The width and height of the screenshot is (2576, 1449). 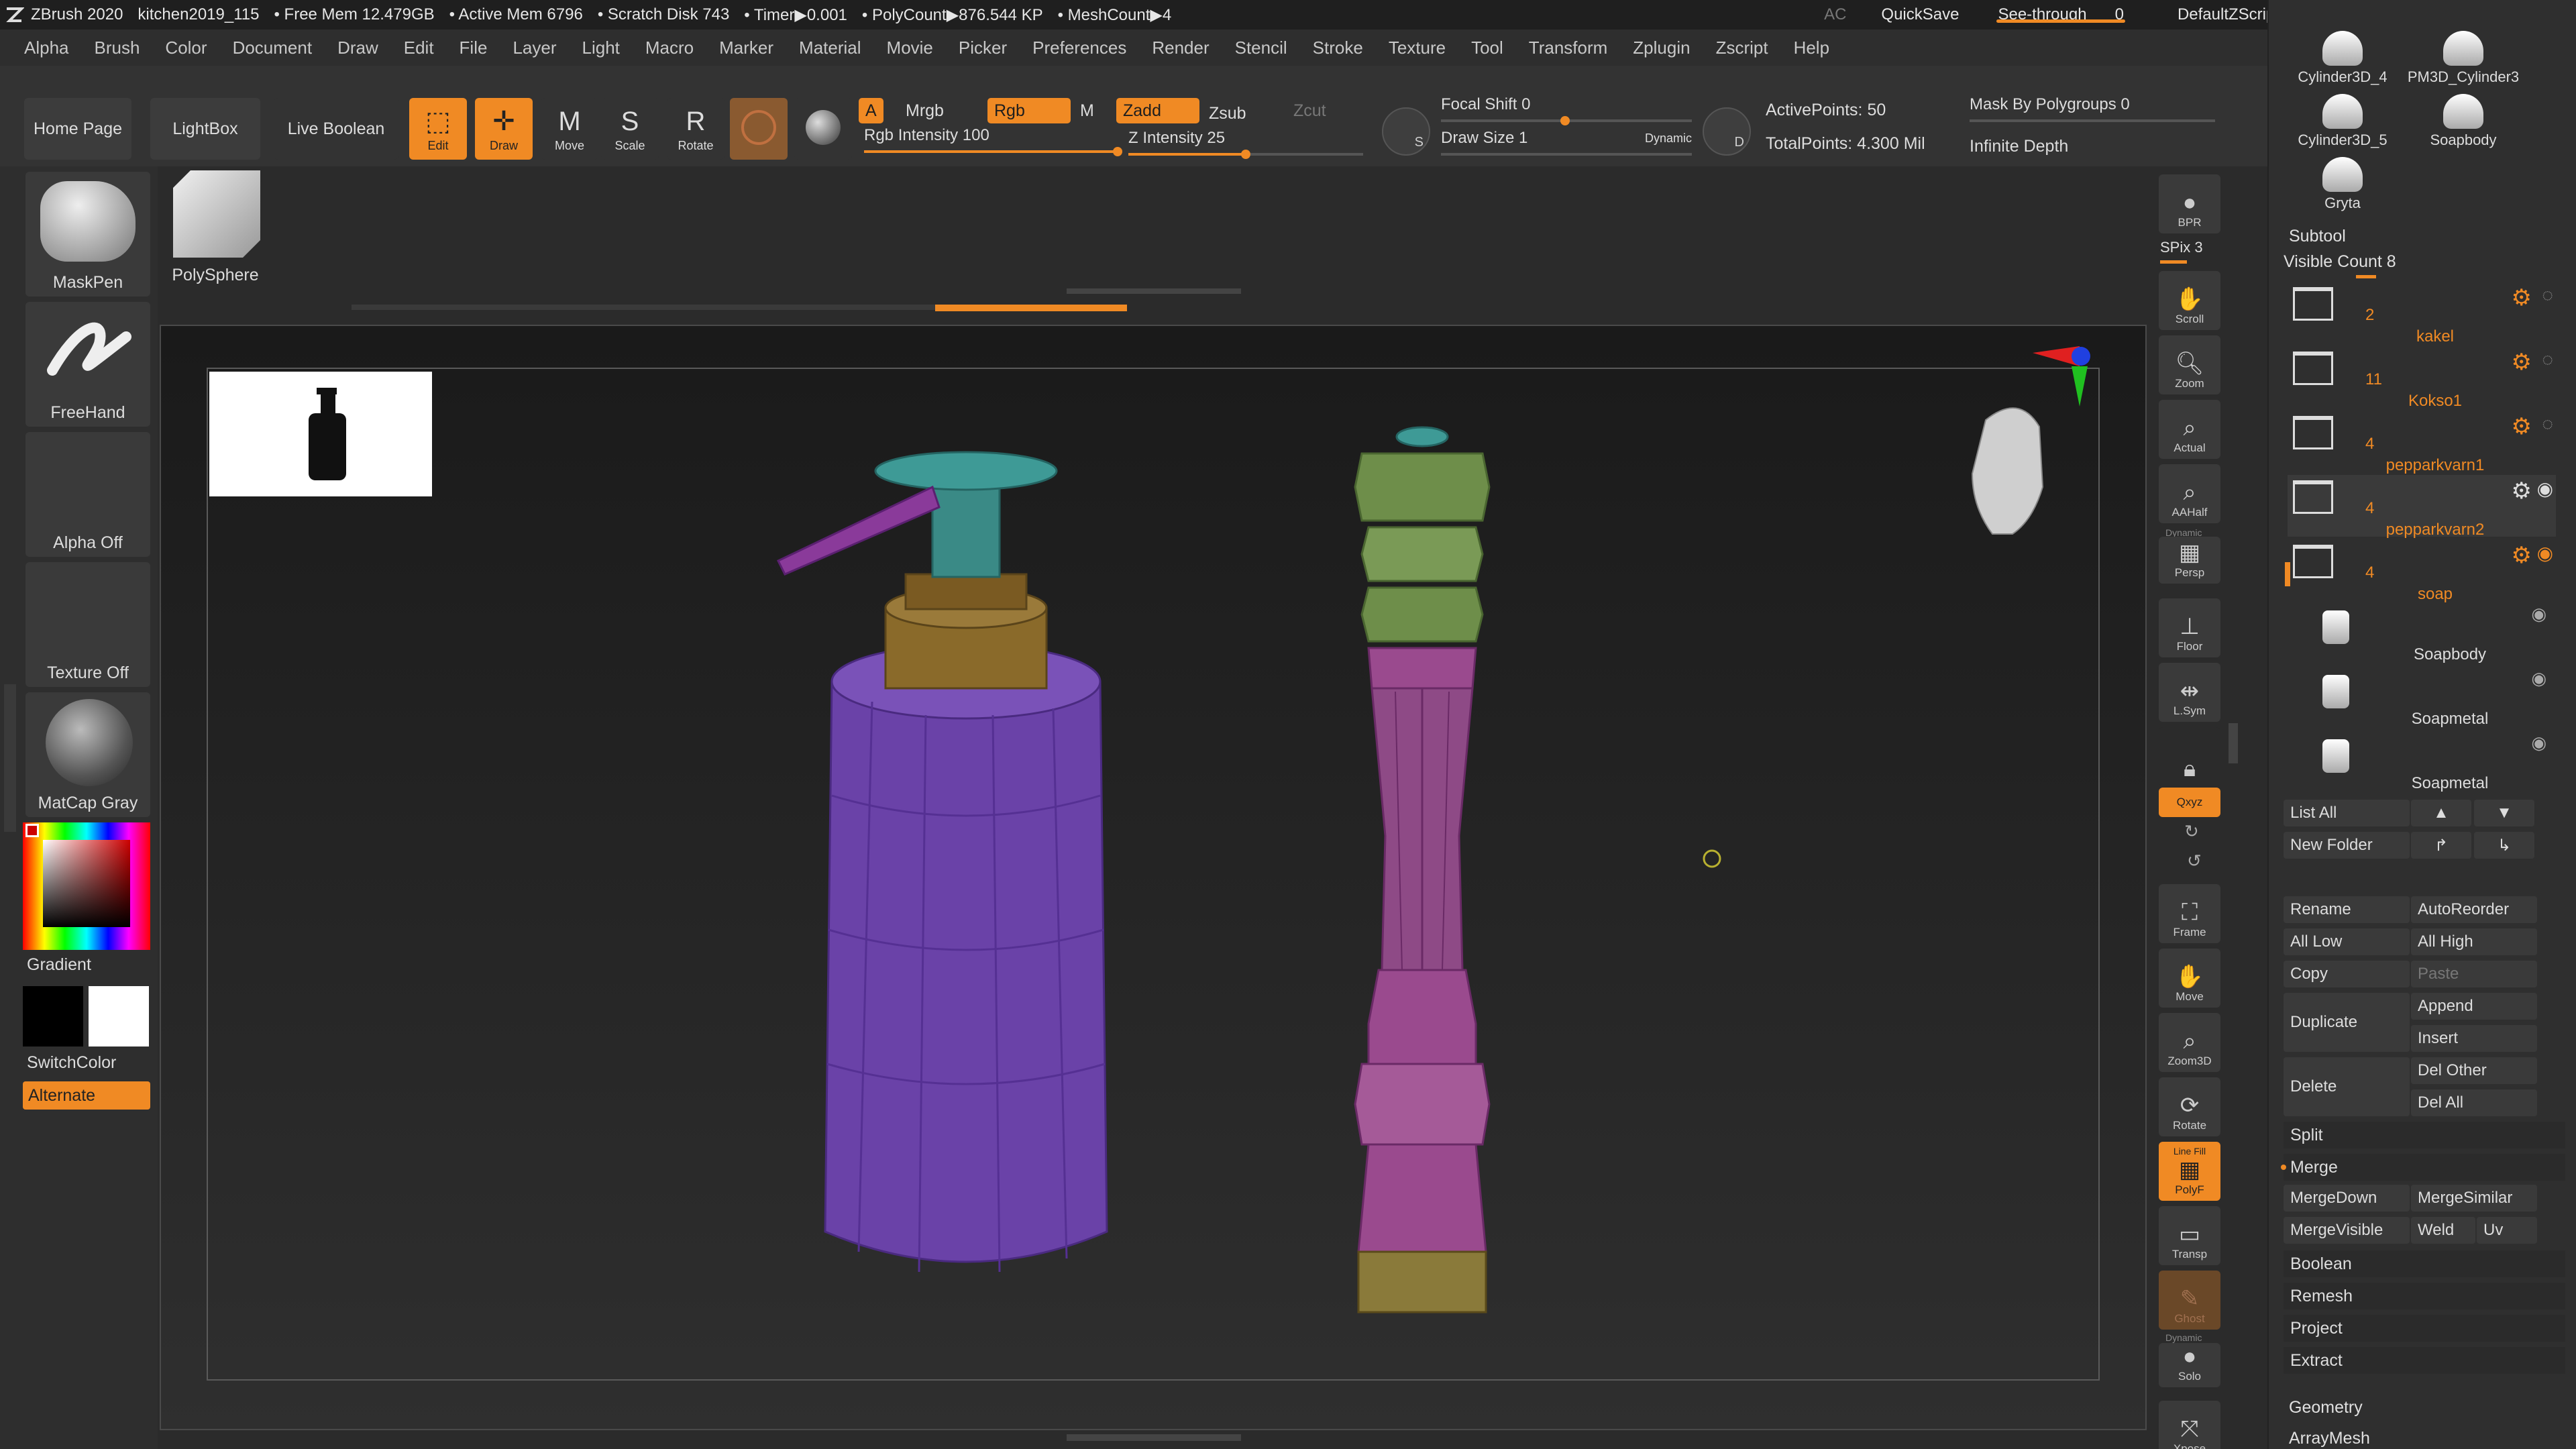 I want to click on rotate-y-icon: ↻, so click(x=2191, y=831).